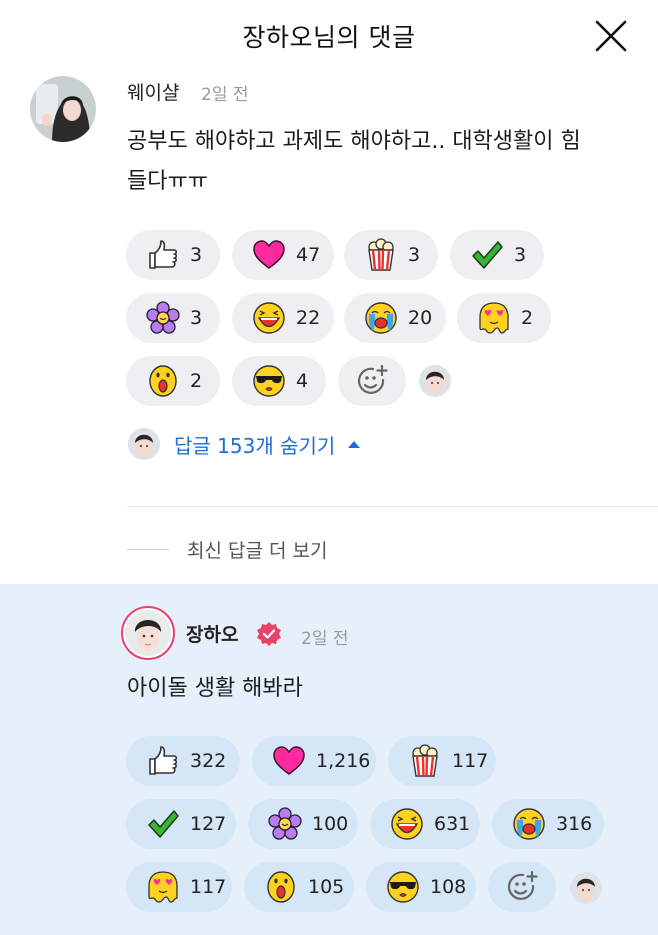 The image size is (658, 935). I want to click on reaction-chip: 20, so click(395, 318).